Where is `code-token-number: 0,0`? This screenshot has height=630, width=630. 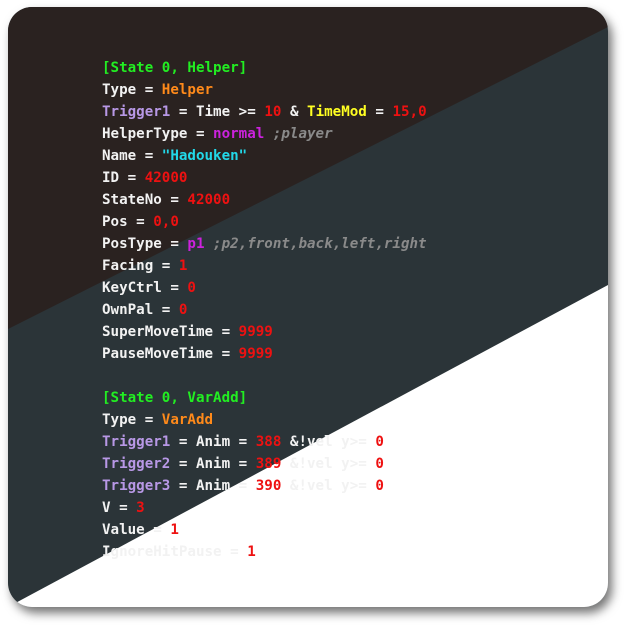 code-token-number: 0,0 is located at coordinates (166, 222).